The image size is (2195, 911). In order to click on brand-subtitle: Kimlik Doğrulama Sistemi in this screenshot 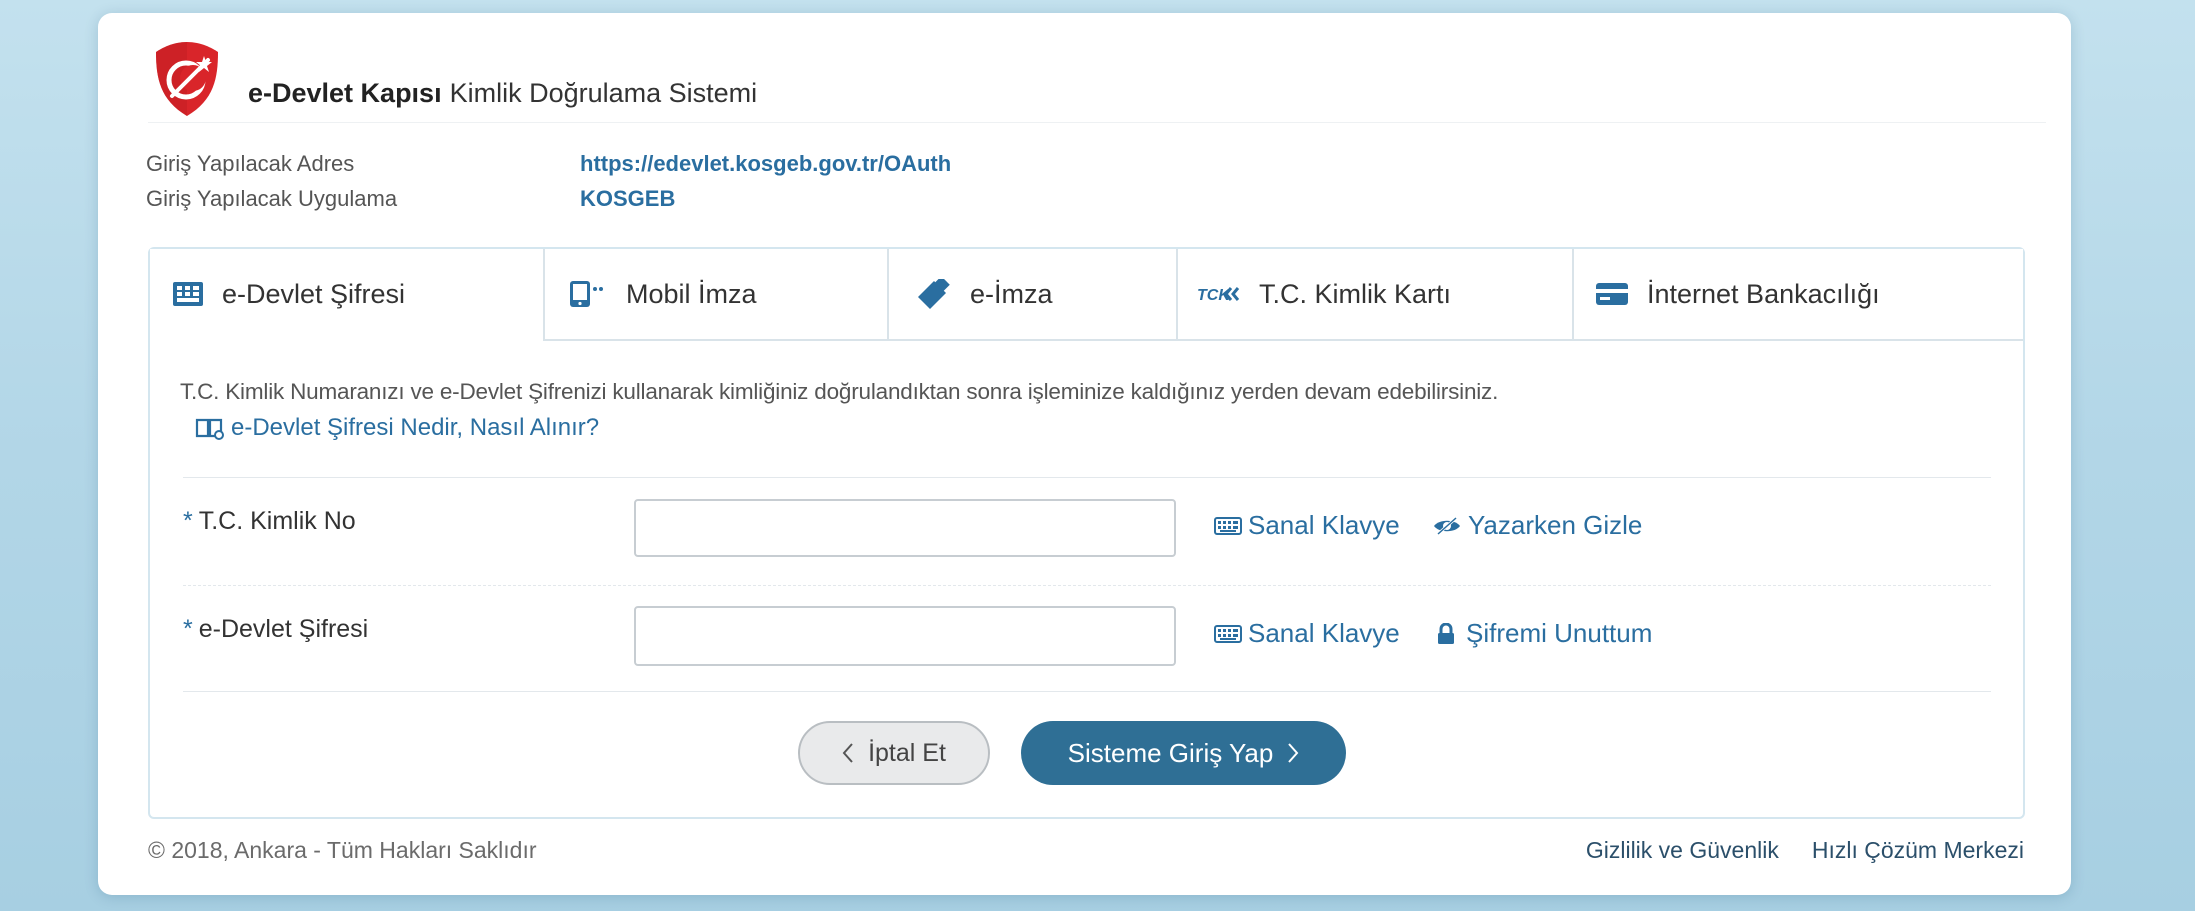, I will do `click(603, 93)`.